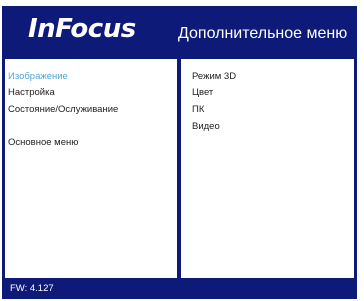 Image resolution: width=364 pixels, height=301 pixels. I want to click on submenu-item-3d-mode: Режим 3D, so click(214, 76).